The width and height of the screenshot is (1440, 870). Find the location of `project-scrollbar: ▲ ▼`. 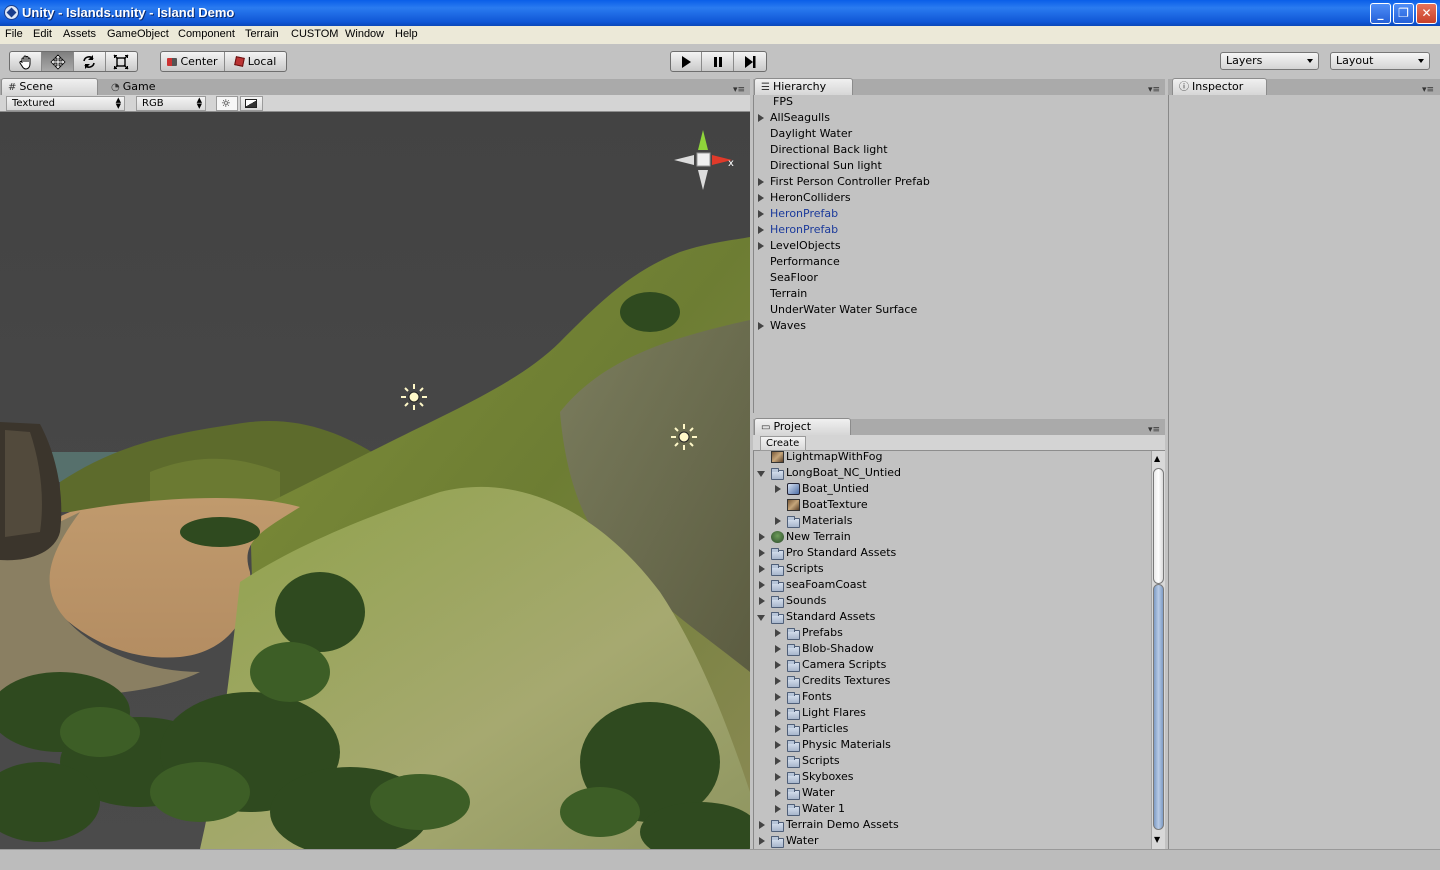

project-scrollbar: ▲ ▼ is located at coordinates (1158, 650).